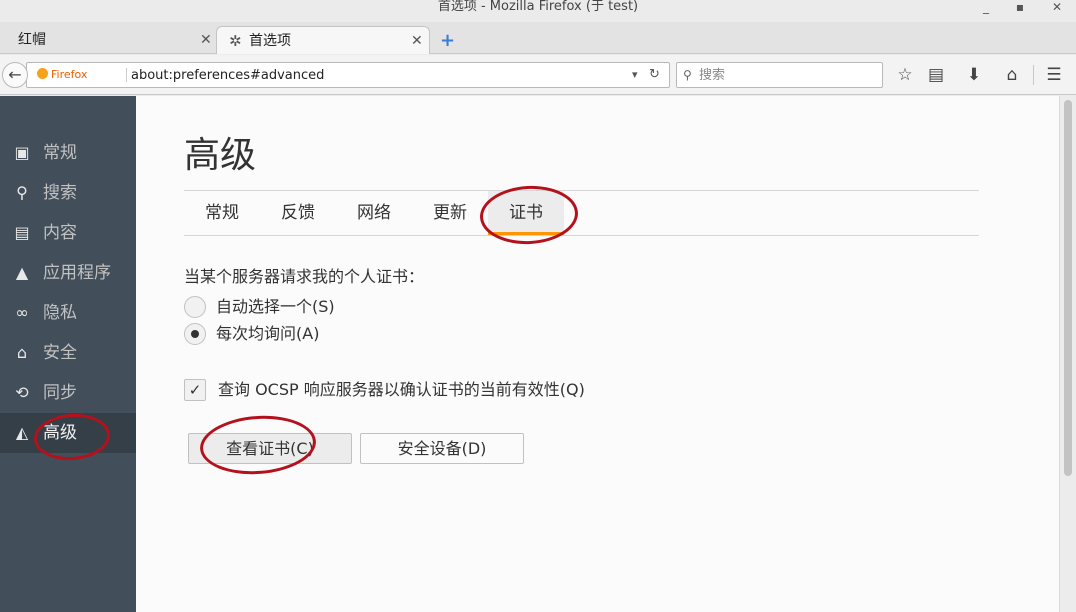 Image resolution: width=1076 pixels, height=612 pixels. What do you see at coordinates (270, 448) in the screenshot?
I see `view-certificates-button: 查看证书(C)` at bounding box center [270, 448].